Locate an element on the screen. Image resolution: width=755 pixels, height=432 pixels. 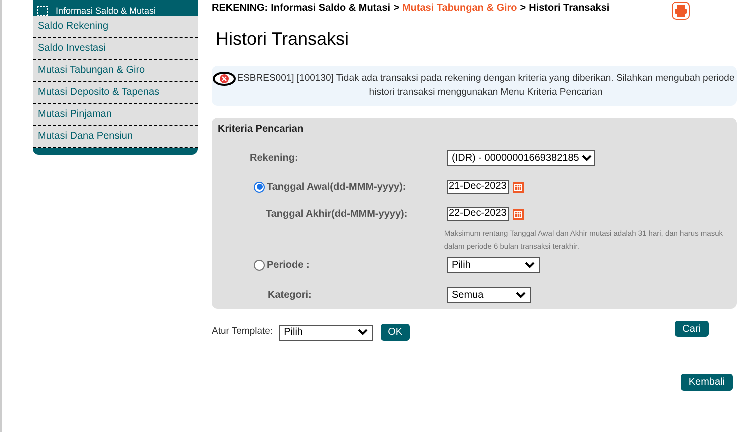
date-field: 21-Dec-2023 is located at coordinates (478, 187).